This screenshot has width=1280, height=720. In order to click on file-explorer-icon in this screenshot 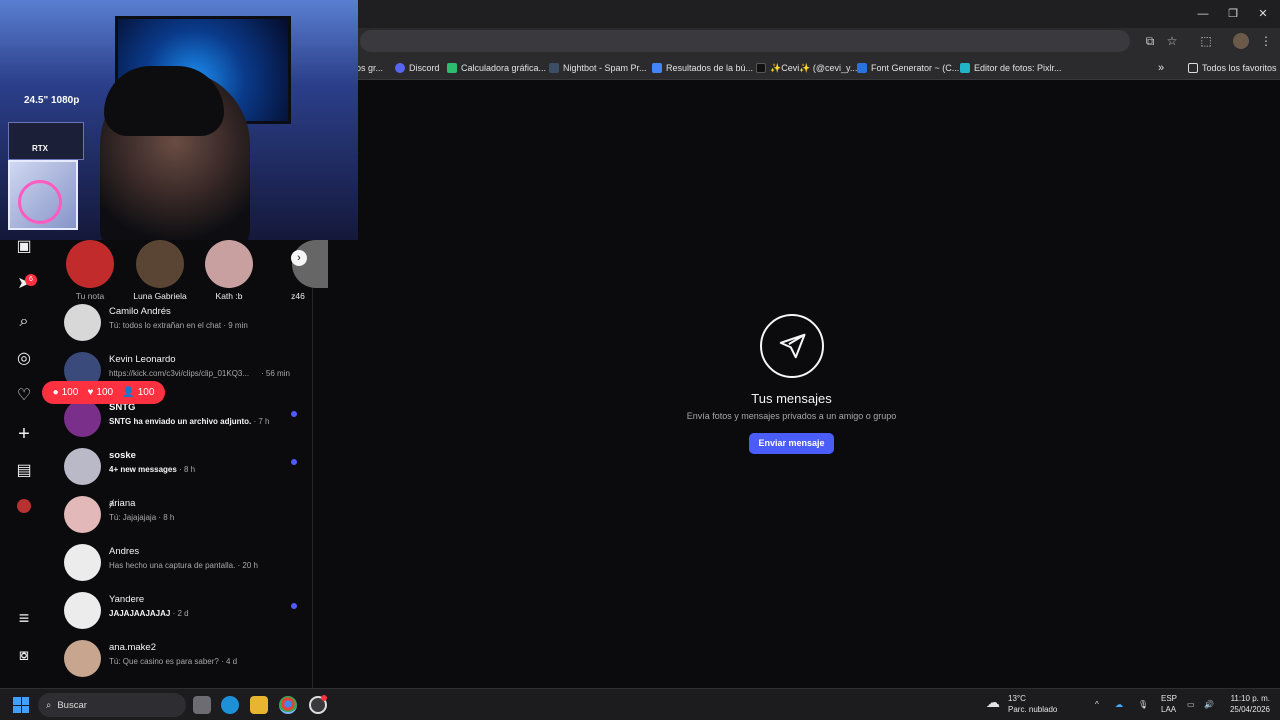, I will do `click(259, 705)`.